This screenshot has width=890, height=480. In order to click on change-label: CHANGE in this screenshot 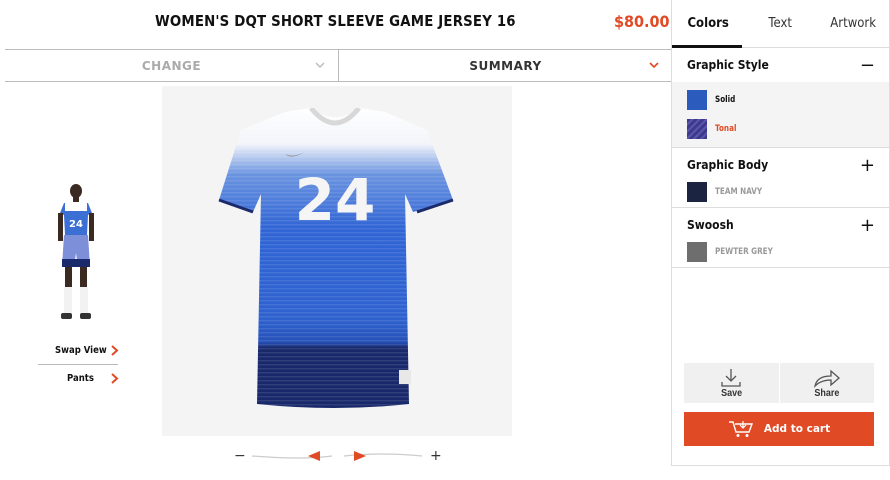, I will do `click(171, 65)`.